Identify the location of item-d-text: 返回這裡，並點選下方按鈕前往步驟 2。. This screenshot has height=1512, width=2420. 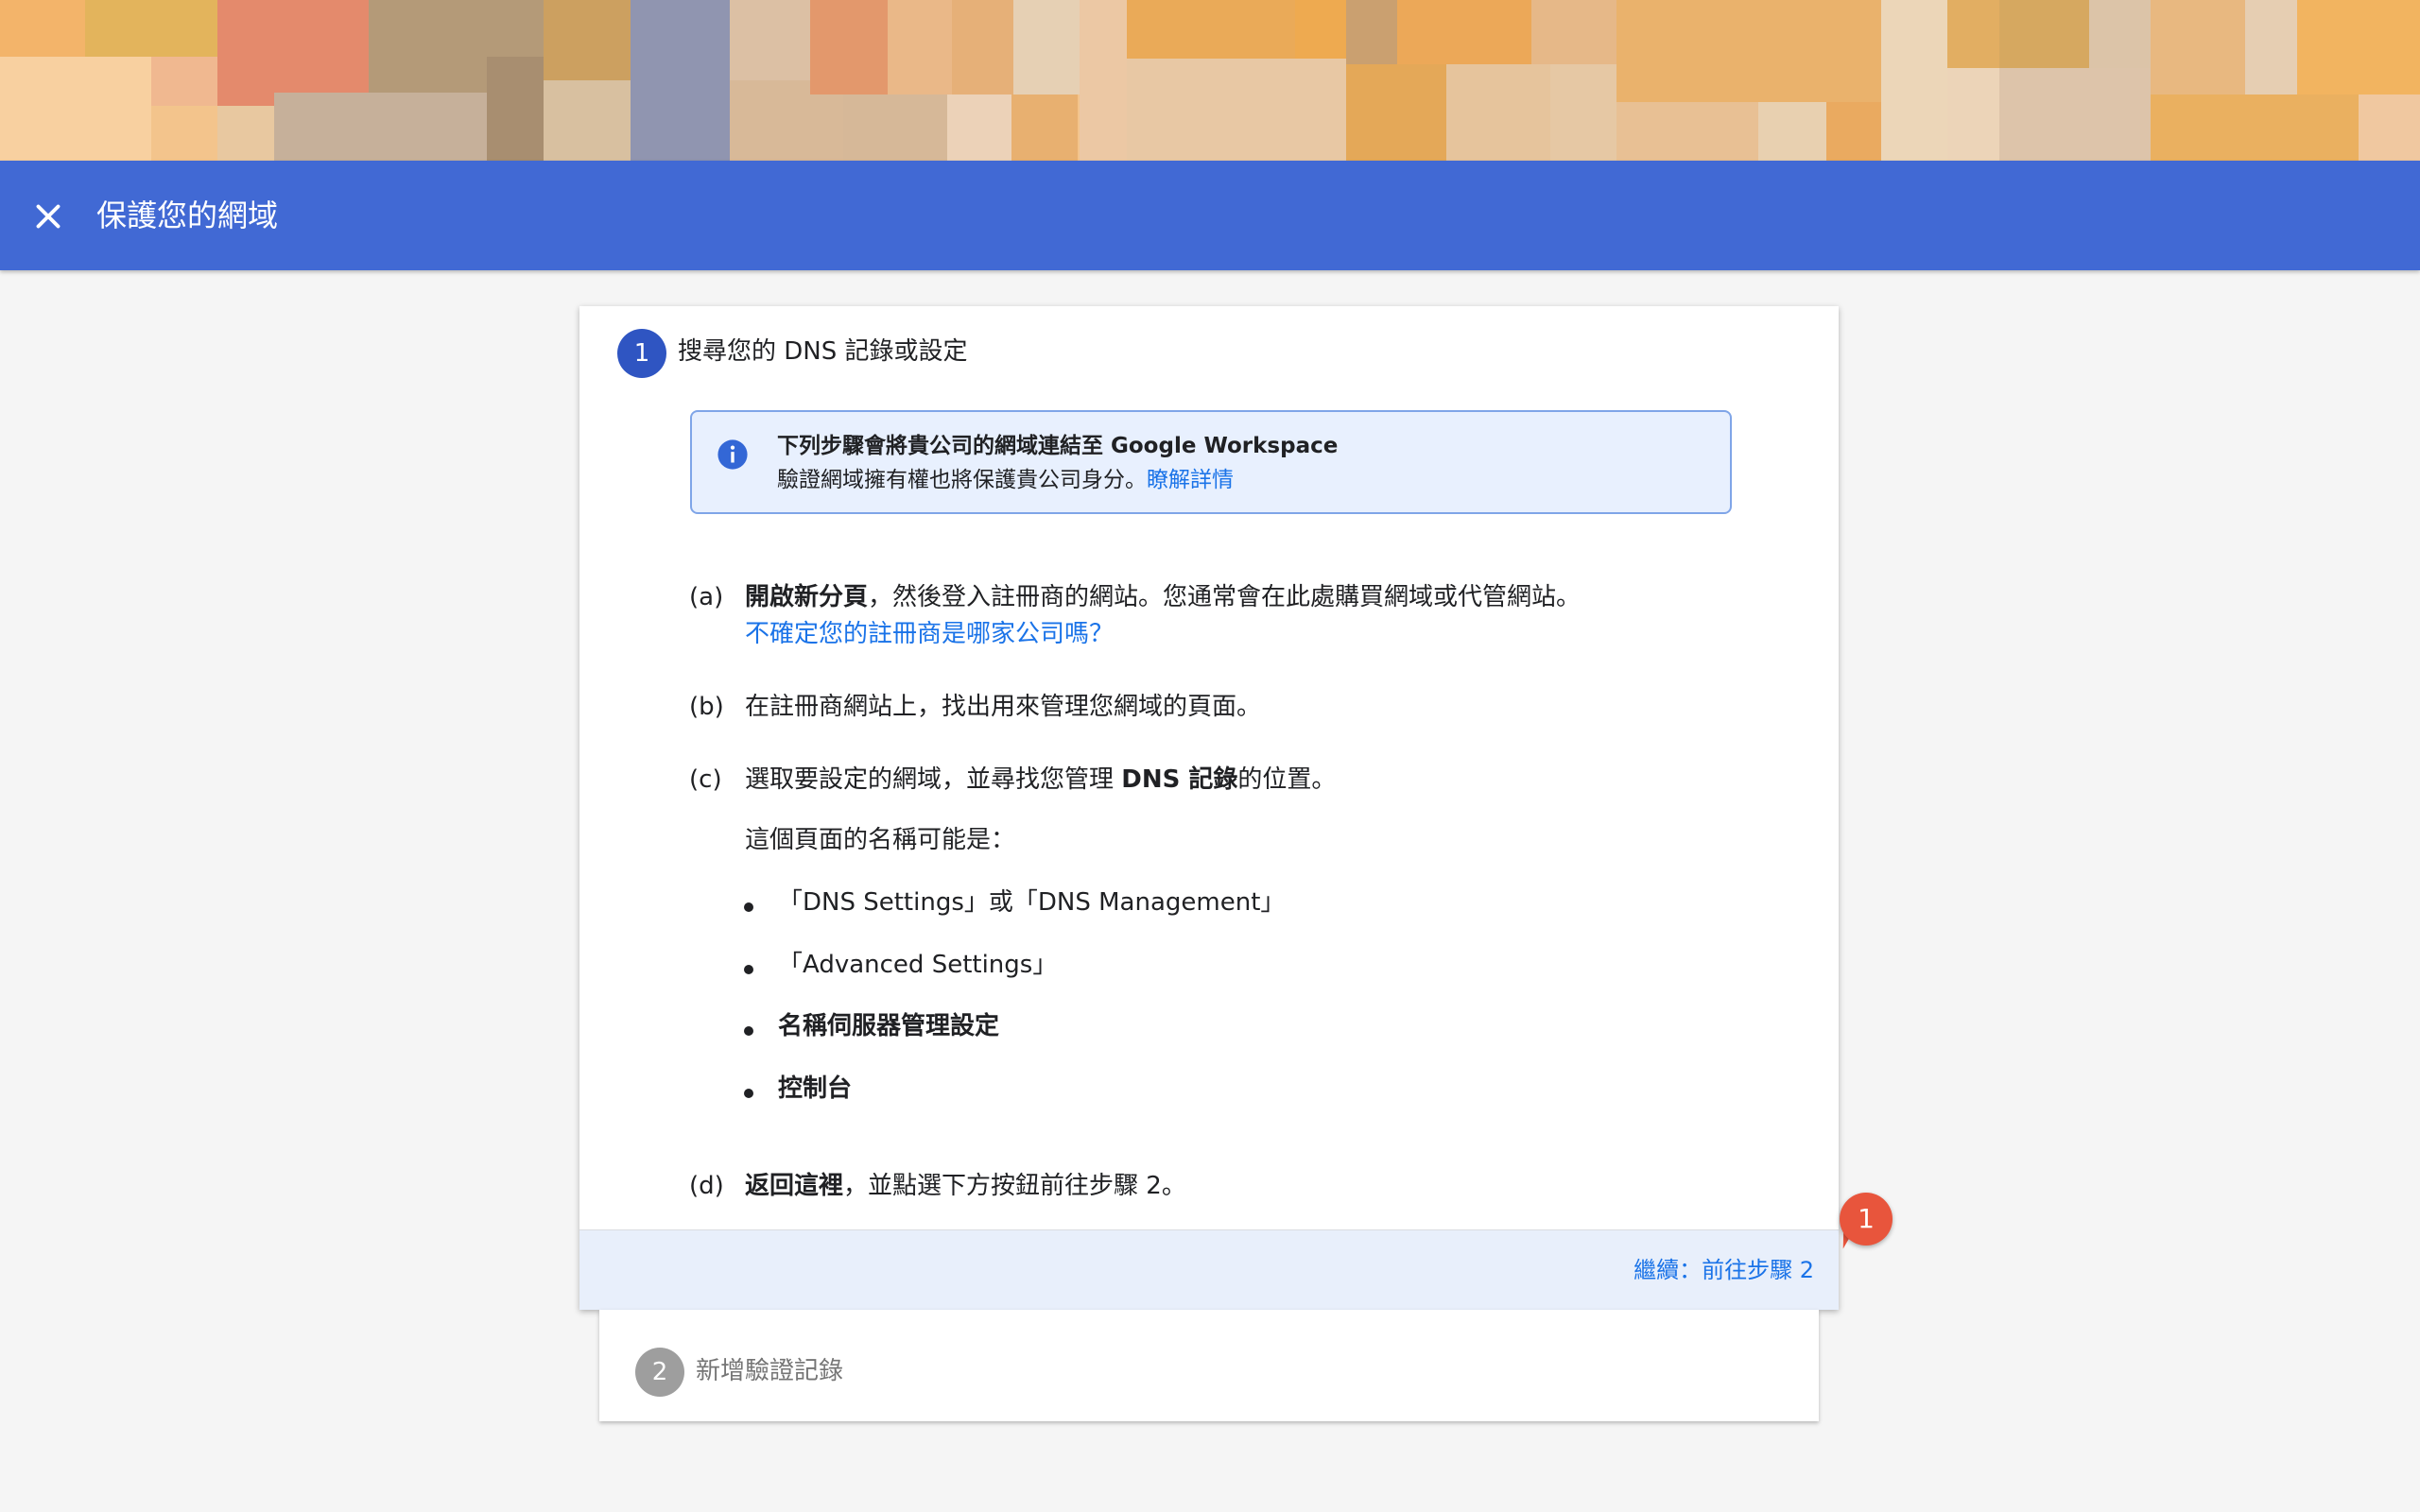
(966, 1186).